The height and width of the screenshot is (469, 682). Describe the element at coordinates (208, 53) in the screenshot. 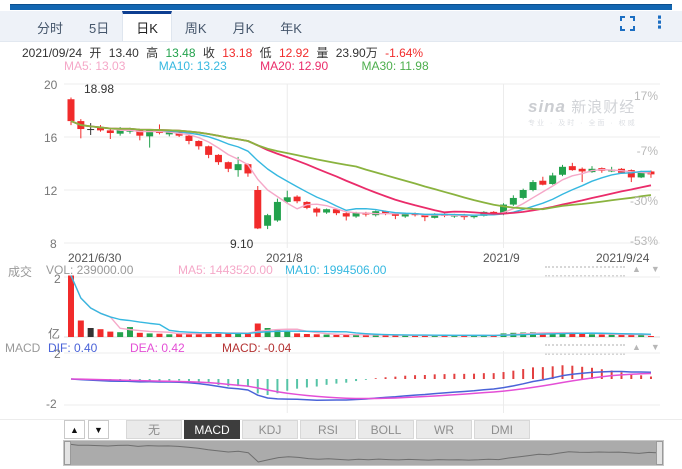

I see `close-label: 收` at that location.